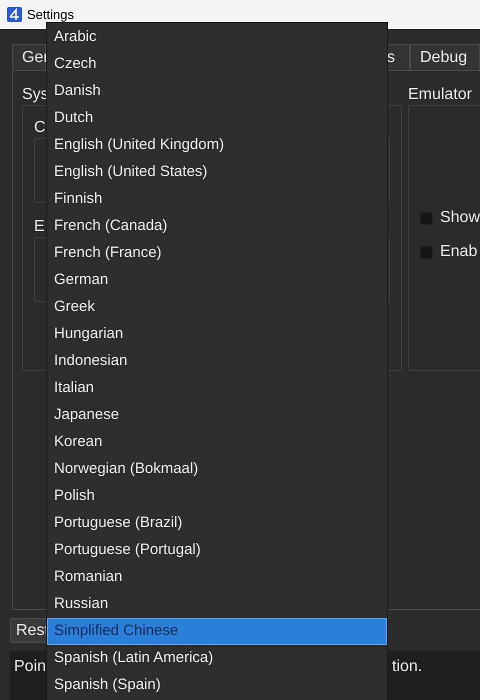 The image size is (480, 700). What do you see at coordinates (29, 57) in the screenshot?
I see `tab: Ger` at bounding box center [29, 57].